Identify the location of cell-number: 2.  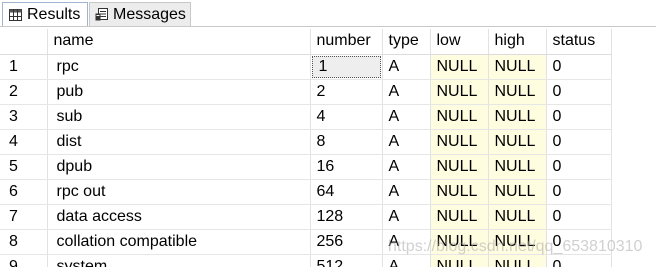
(346, 92).